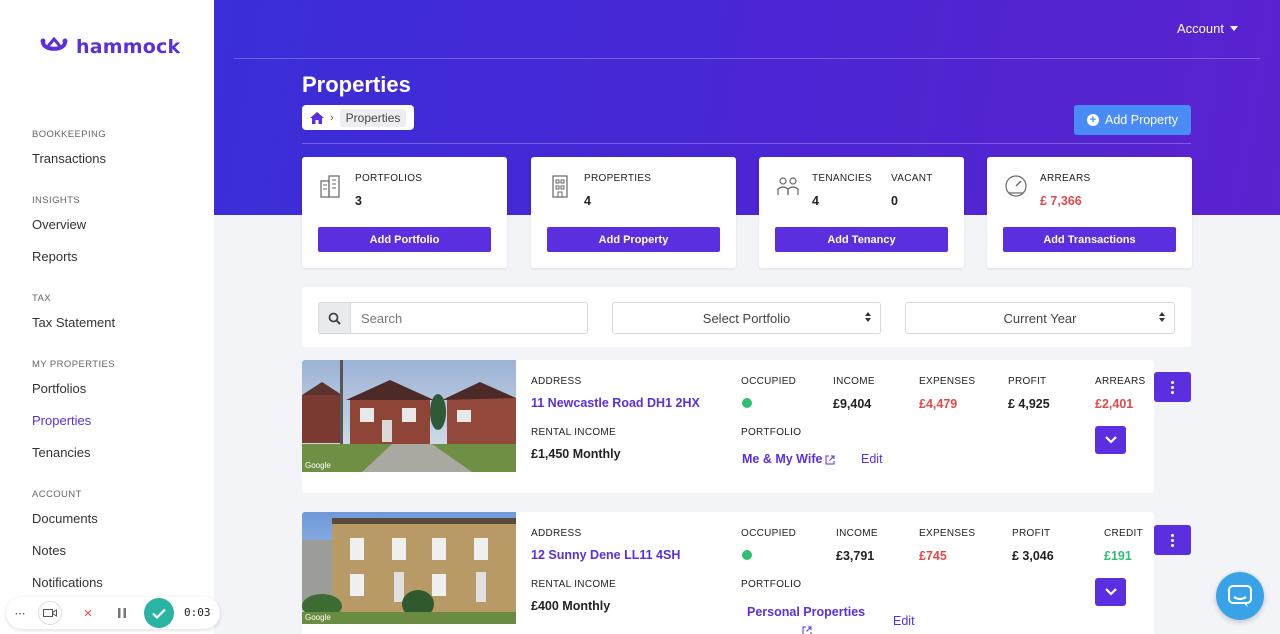 The width and height of the screenshot is (1280, 634). I want to click on more-options-icon: ⋯, so click(20, 613).